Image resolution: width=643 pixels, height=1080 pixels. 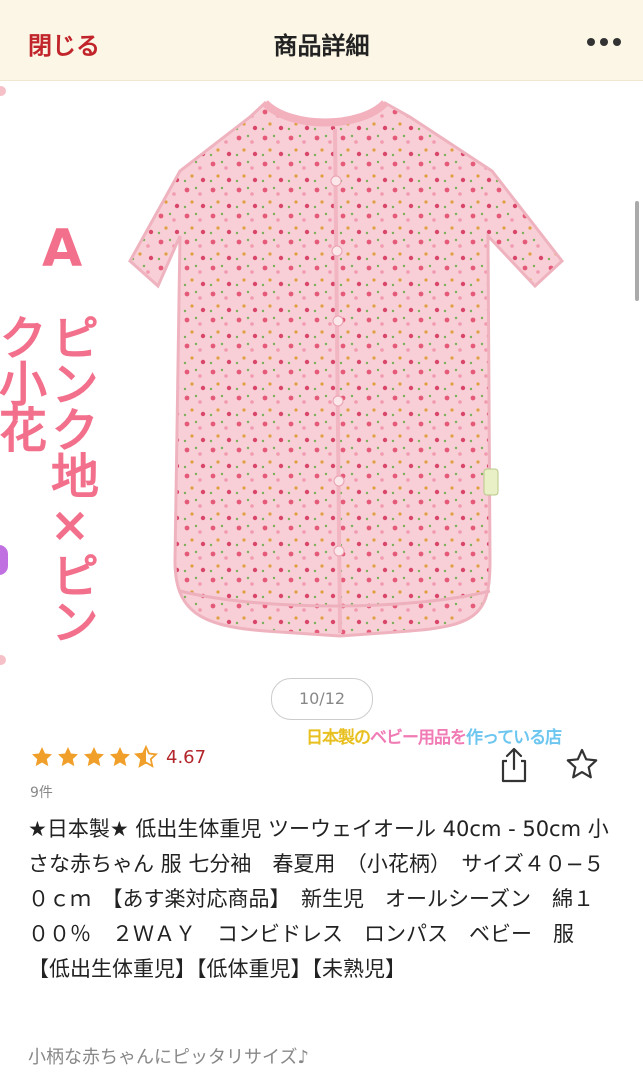 What do you see at coordinates (582, 765) in the screenshot?
I see `favorite-star-icon` at bounding box center [582, 765].